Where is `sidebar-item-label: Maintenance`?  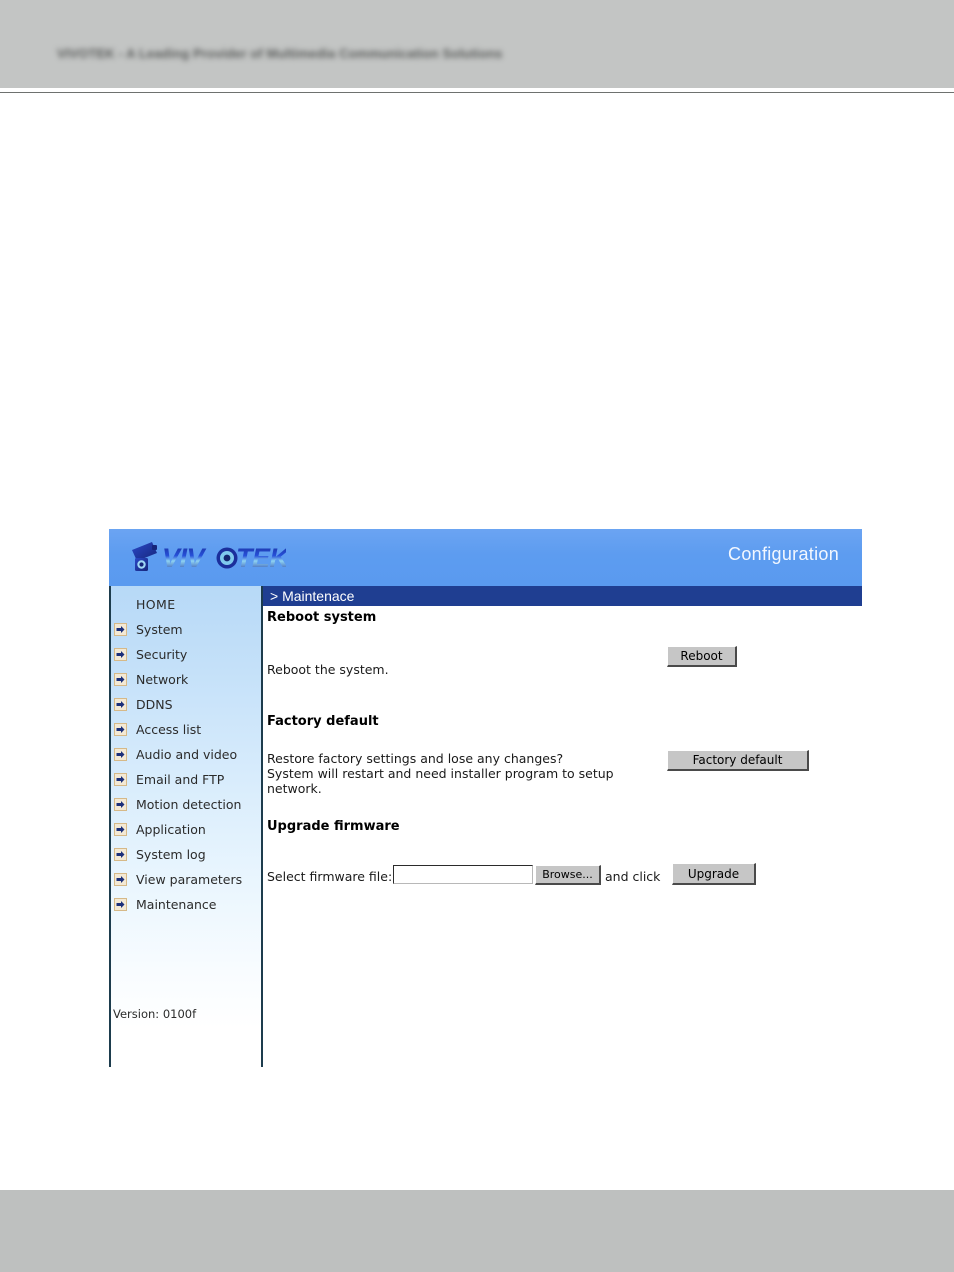 sidebar-item-label: Maintenance is located at coordinates (176, 904).